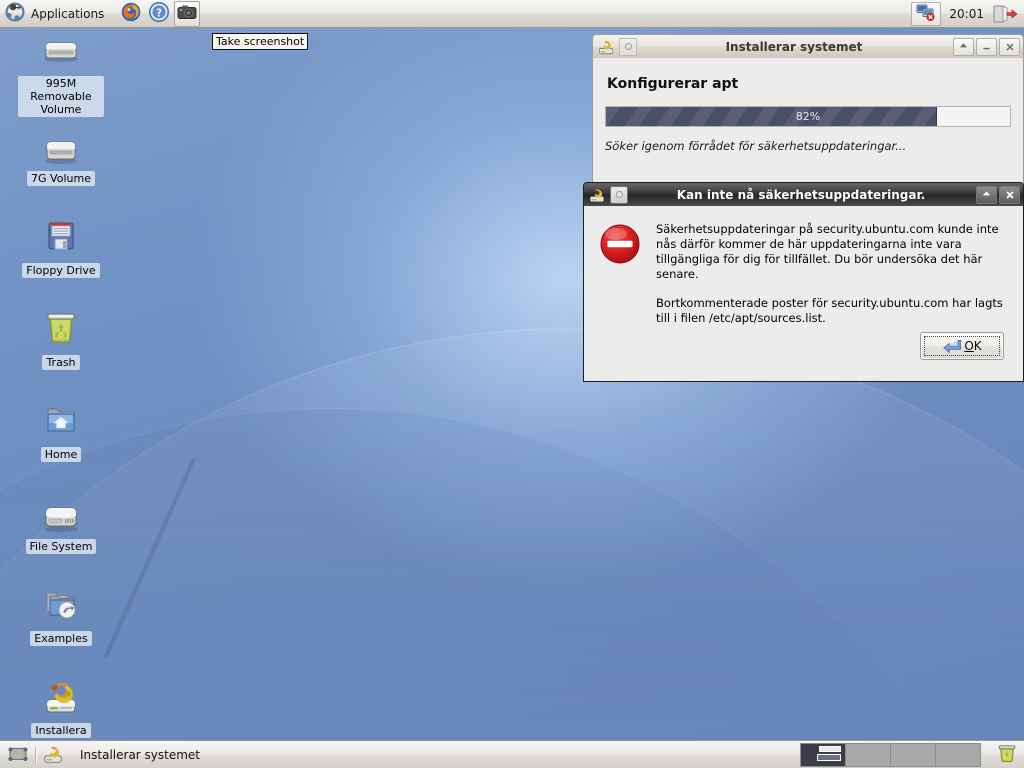 The width and height of the screenshot is (1024, 768). What do you see at coordinates (986, 46) in the screenshot?
I see `minimize-button` at bounding box center [986, 46].